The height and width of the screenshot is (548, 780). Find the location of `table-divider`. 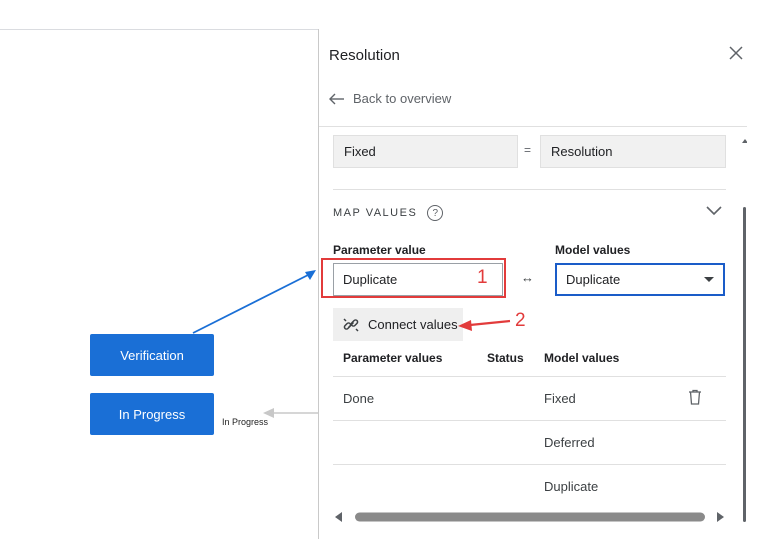

table-divider is located at coordinates (529, 376).